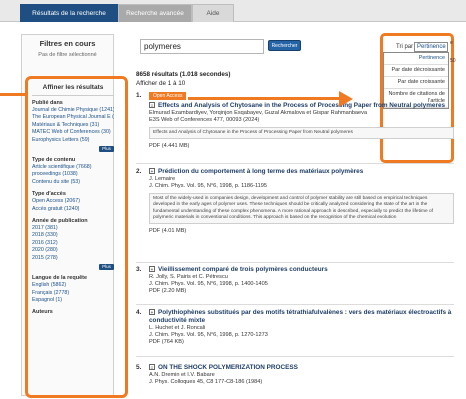 The height and width of the screenshot is (399, 466). I want to click on facet-item: Français (2778), so click(73, 293).